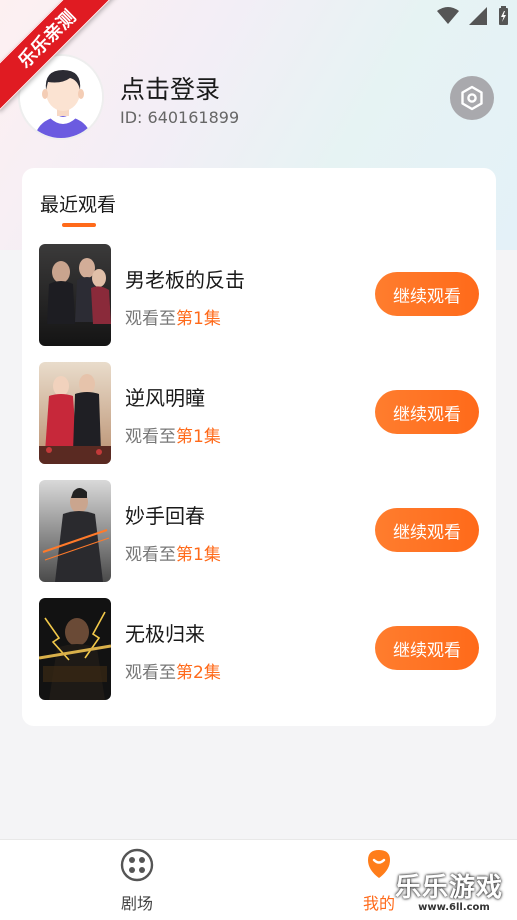  What do you see at coordinates (449, 893) in the screenshot?
I see `watermark-logo: 乐乐游戏 www.6ll.com` at bounding box center [449, 893].